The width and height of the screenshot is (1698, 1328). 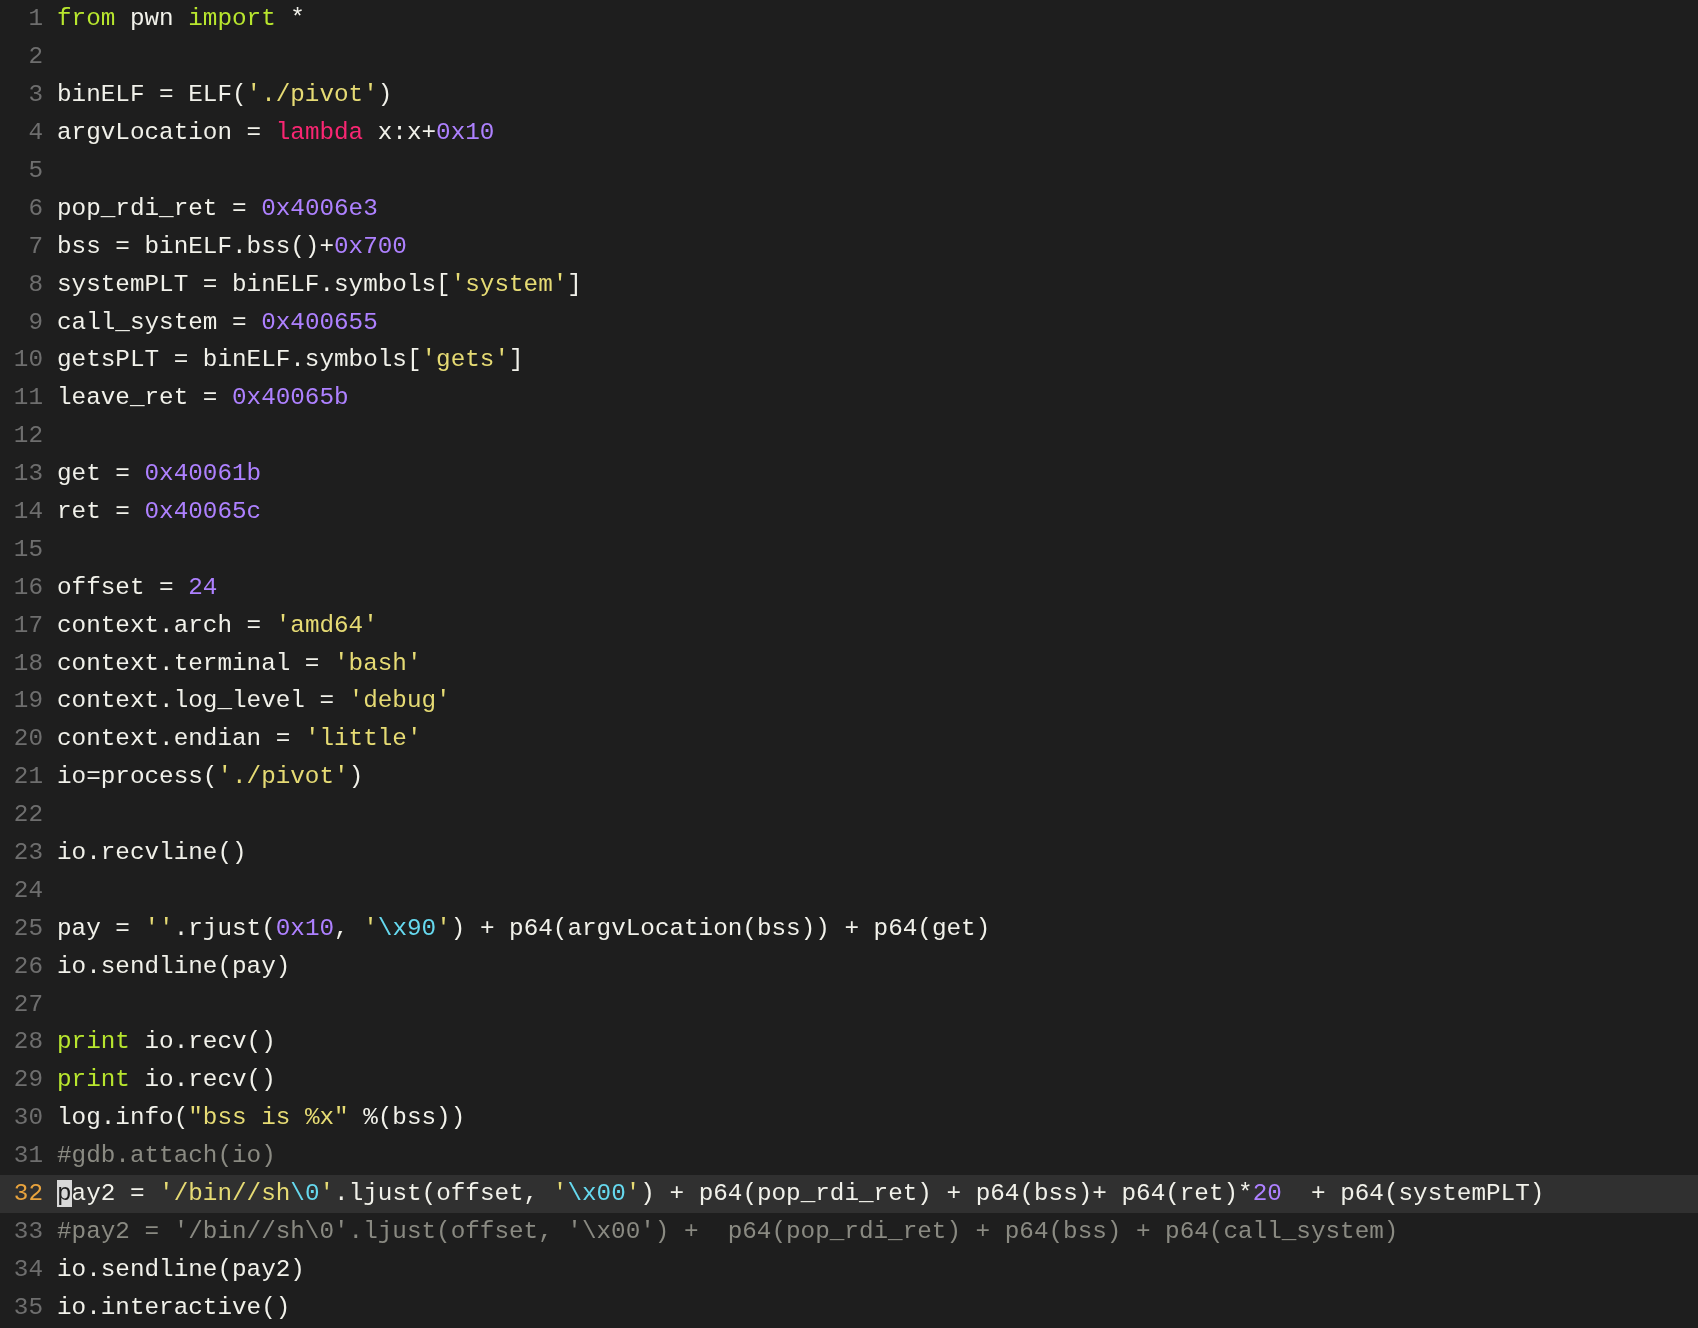 What do you see at coordinates (137, 587) in the screenshot?
I see `code-line: offset = 24` at bounding box center [137, 587].